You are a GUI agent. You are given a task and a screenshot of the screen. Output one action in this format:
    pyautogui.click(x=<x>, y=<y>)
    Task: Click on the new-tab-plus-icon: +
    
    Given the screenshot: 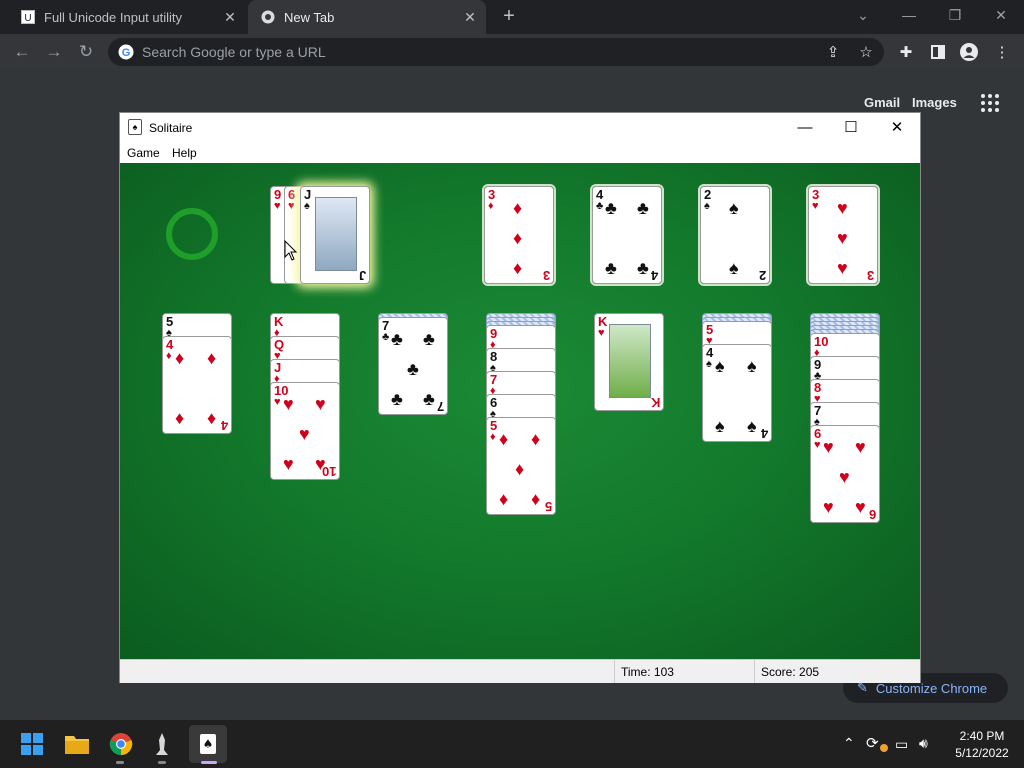 What is the action you would take?
    pyautogui.click(x=509, y=17)
    